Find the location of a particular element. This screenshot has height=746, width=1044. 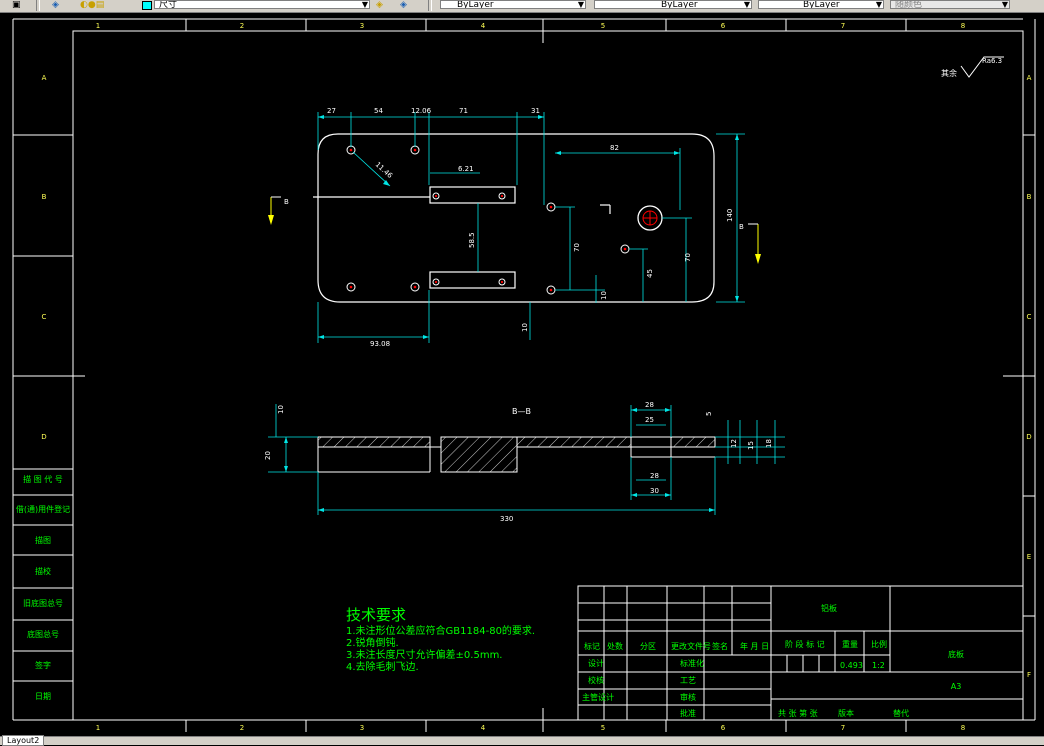

lineweight-combo: ByLayer ▼ is located at coordinates (821, 4).